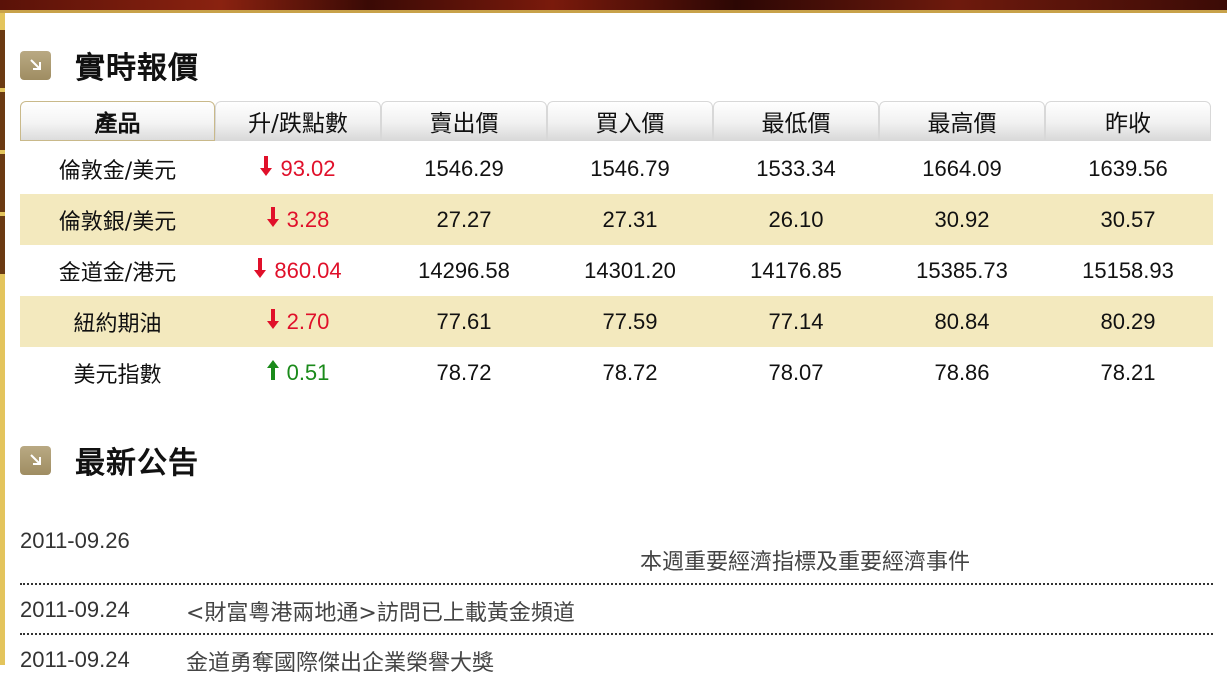 The image size is (1227, 677). I want to click on quotes-table-header: 產品 升/跌點數 賣出價 買入價 最低價 最高價 昨收, so click(616, 122).